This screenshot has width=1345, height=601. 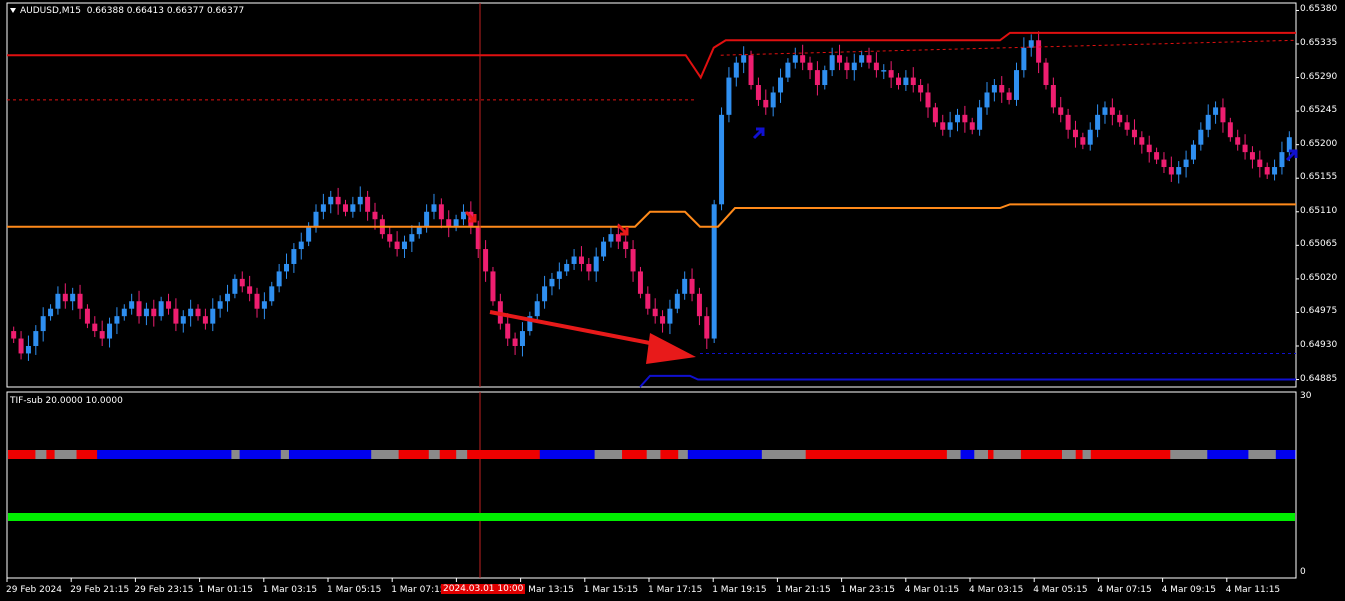 What do you see at coordinates (13, 10) in the screenshot?
I see `chart-menu-triangle-icon` at bounding box center [13, 10].